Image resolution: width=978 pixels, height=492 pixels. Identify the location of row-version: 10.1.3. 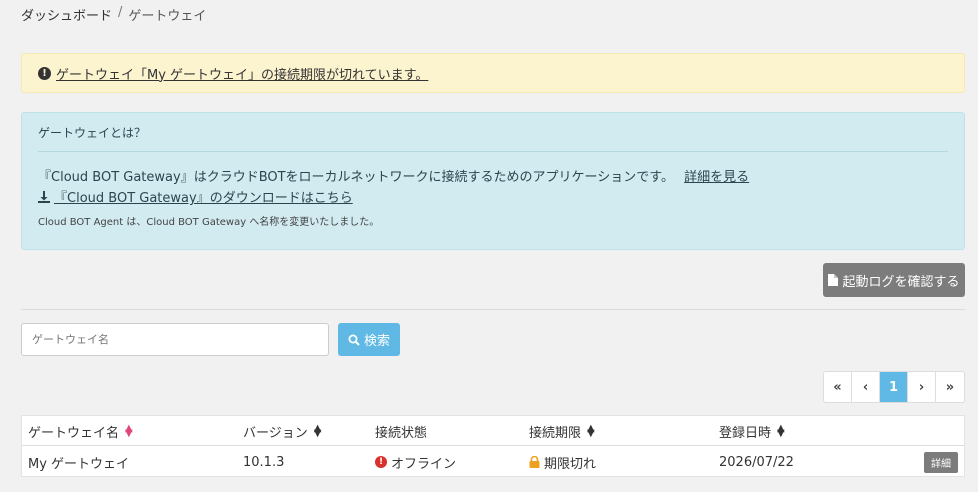
(264, 462).